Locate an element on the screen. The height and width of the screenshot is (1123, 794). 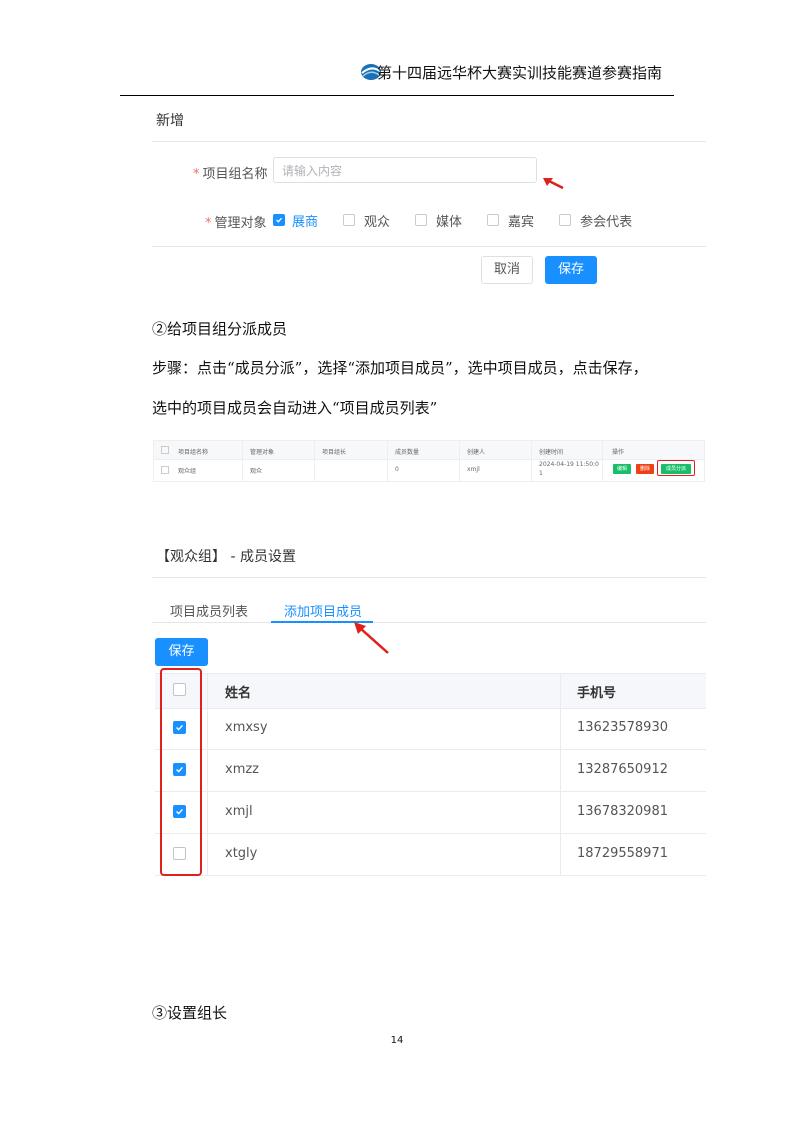
header-rule is located at coordinates (397, 95).